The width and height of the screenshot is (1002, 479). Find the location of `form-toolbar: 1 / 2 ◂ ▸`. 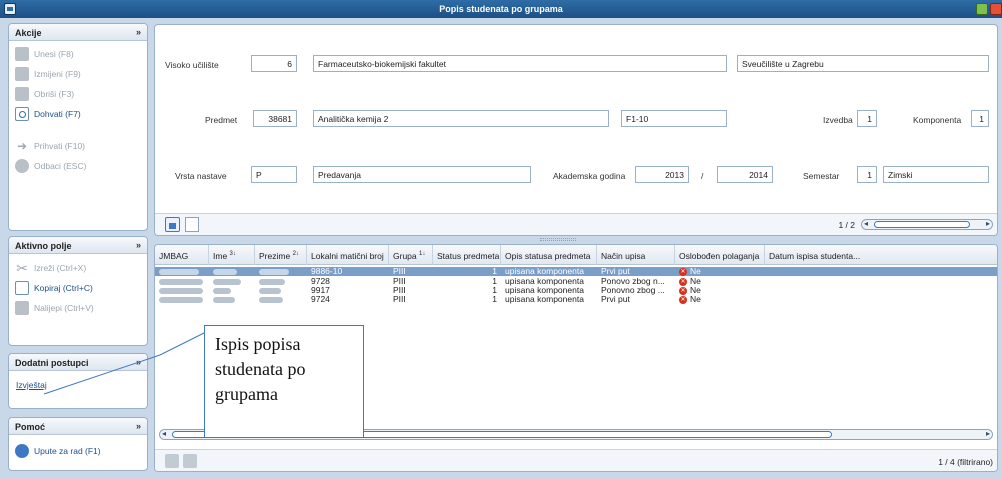

form-toolbar: 1 / 2 ◂ ▸ is located at coordinates (576, 224).